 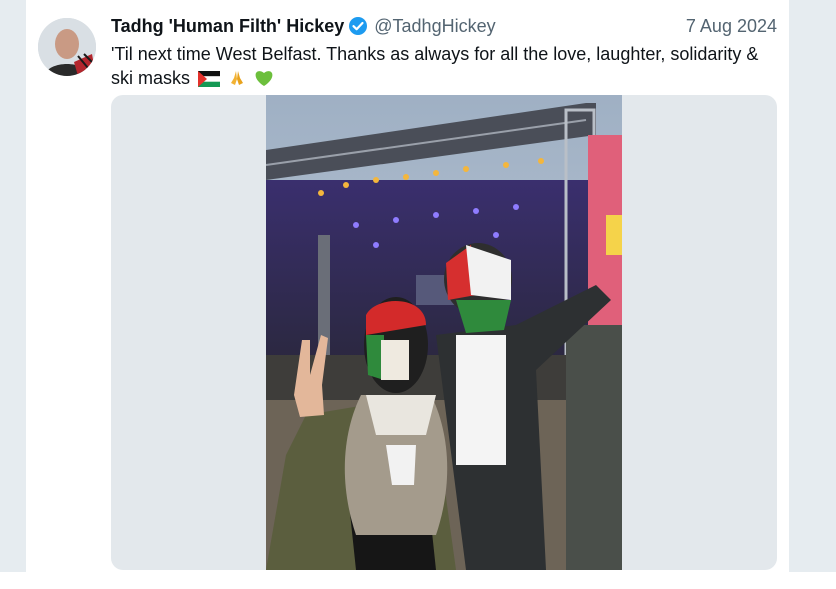 What do you see at coordinates (227, 26) in the screenshot?
I see `display-name: Tadhg 'Human Filth' Hickey` at bounding box center [227, 26].